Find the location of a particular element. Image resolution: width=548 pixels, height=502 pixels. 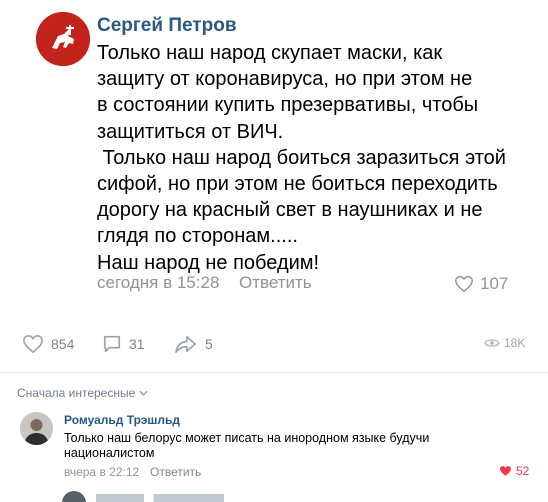

views-count: 18K is located at coordinates (515, 343).